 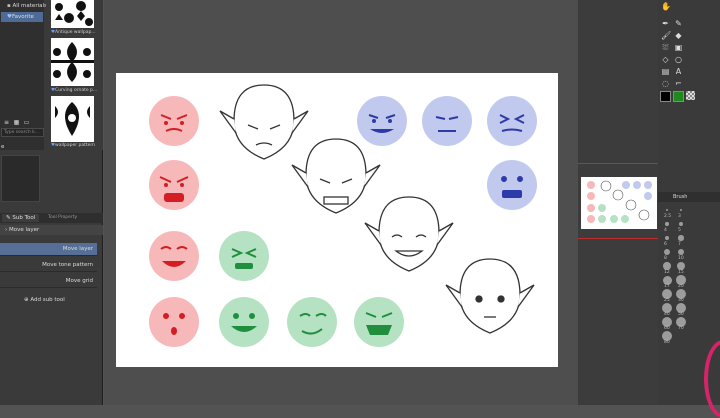 What do you see at coordinates (409, 234) in the screenshot?
I see `sketch-head-grin` at bounding box center [409, 234].